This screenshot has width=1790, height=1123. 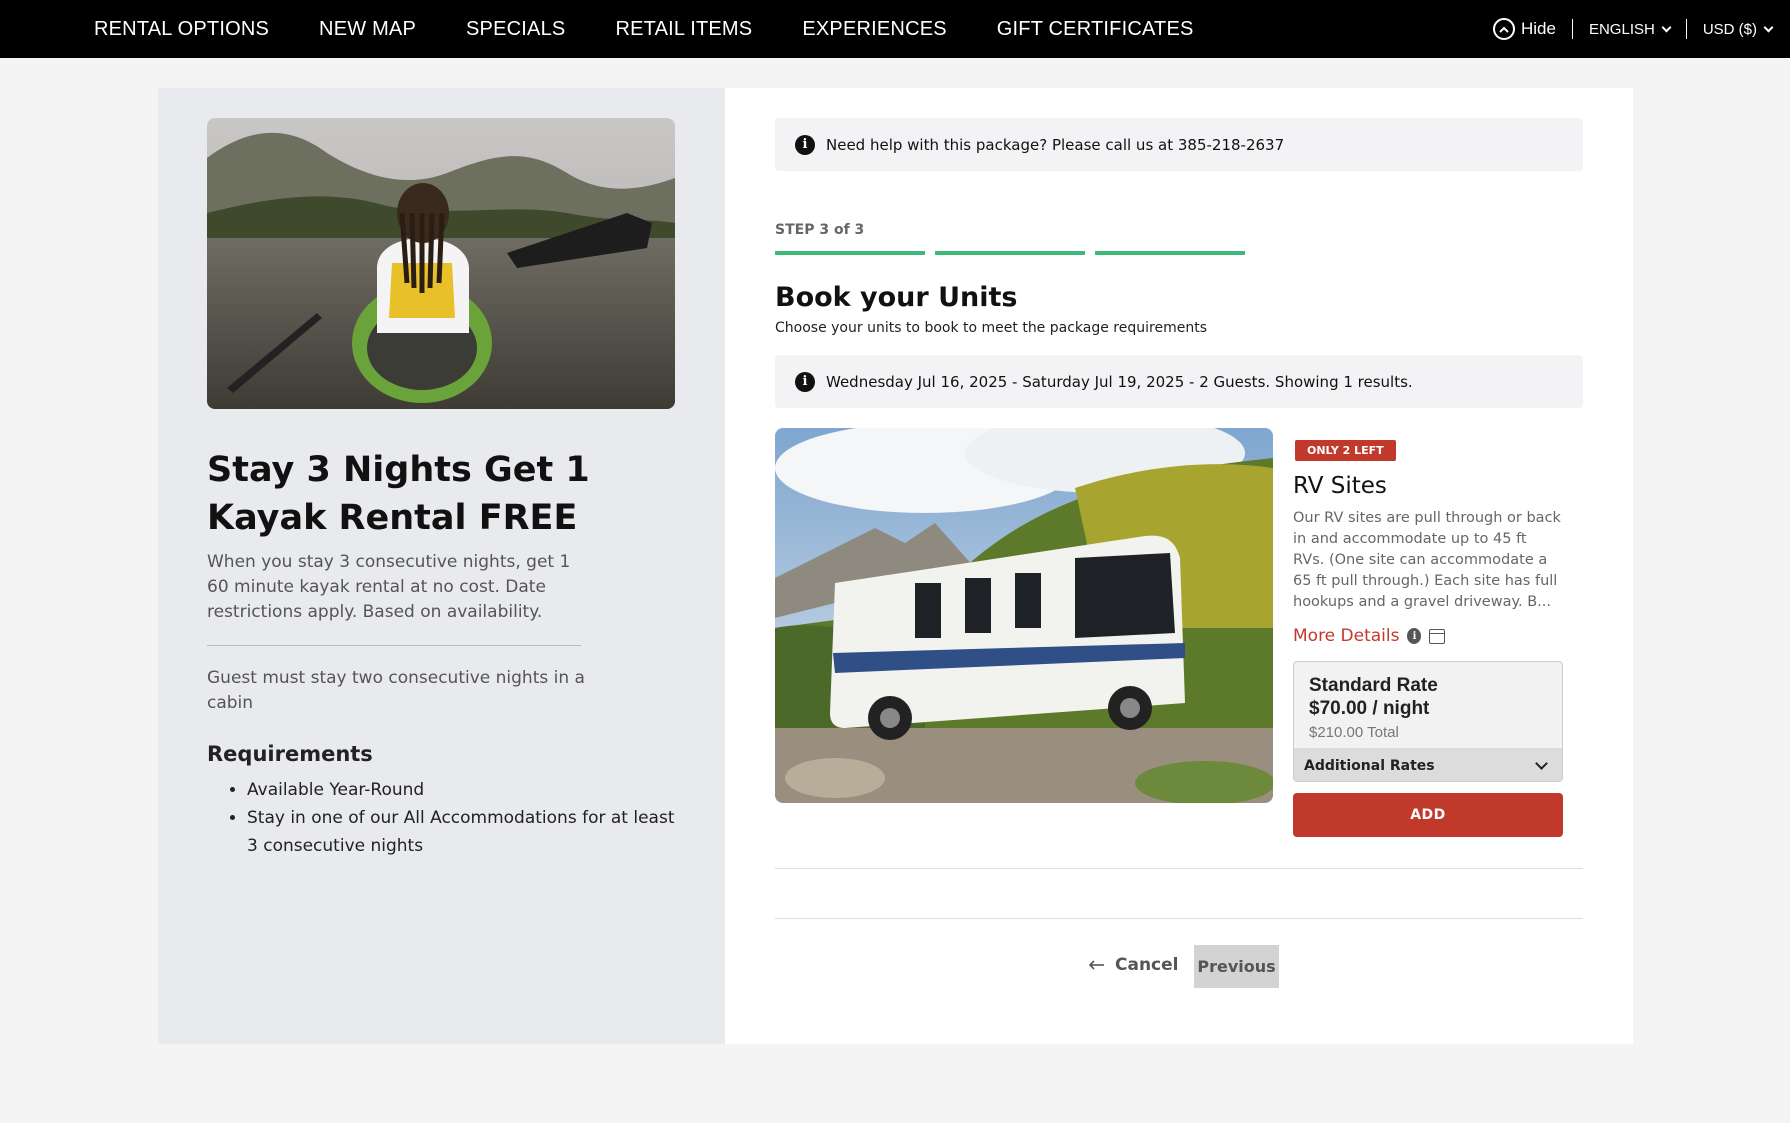 I want to click on additional-rates-label: Additional Rates, so click(x=1369, y=765).